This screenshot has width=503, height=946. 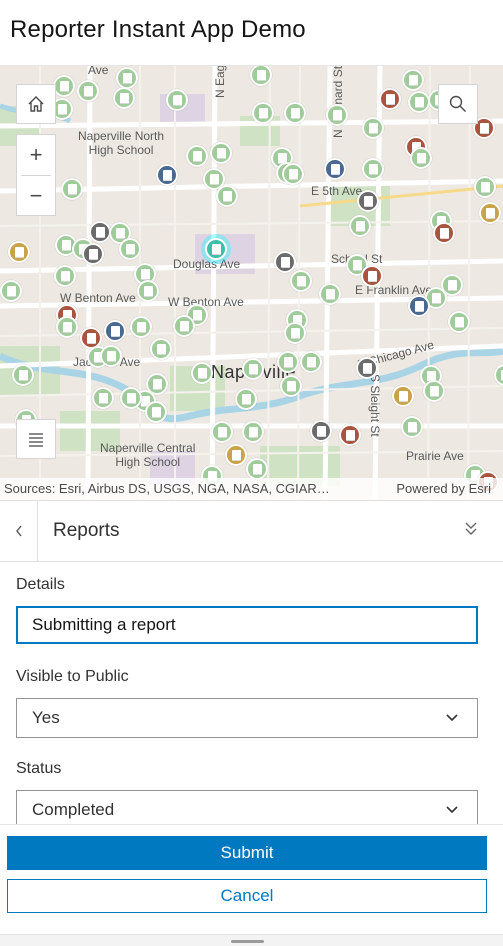 I want to click on cancel-button: Cancel, so click(x=247, y=896).